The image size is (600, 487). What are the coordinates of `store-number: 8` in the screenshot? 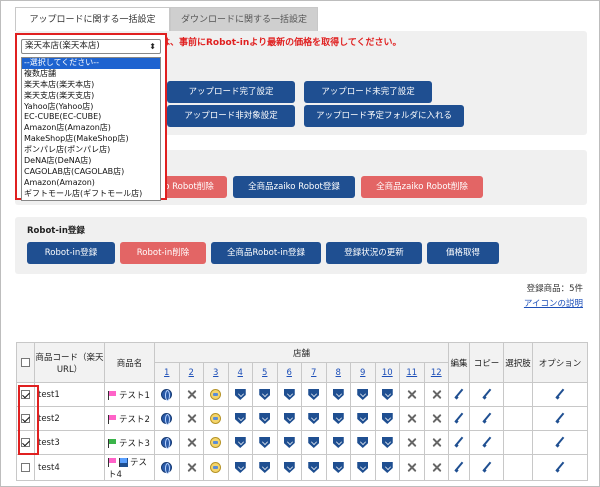 It's located at (338, 372).